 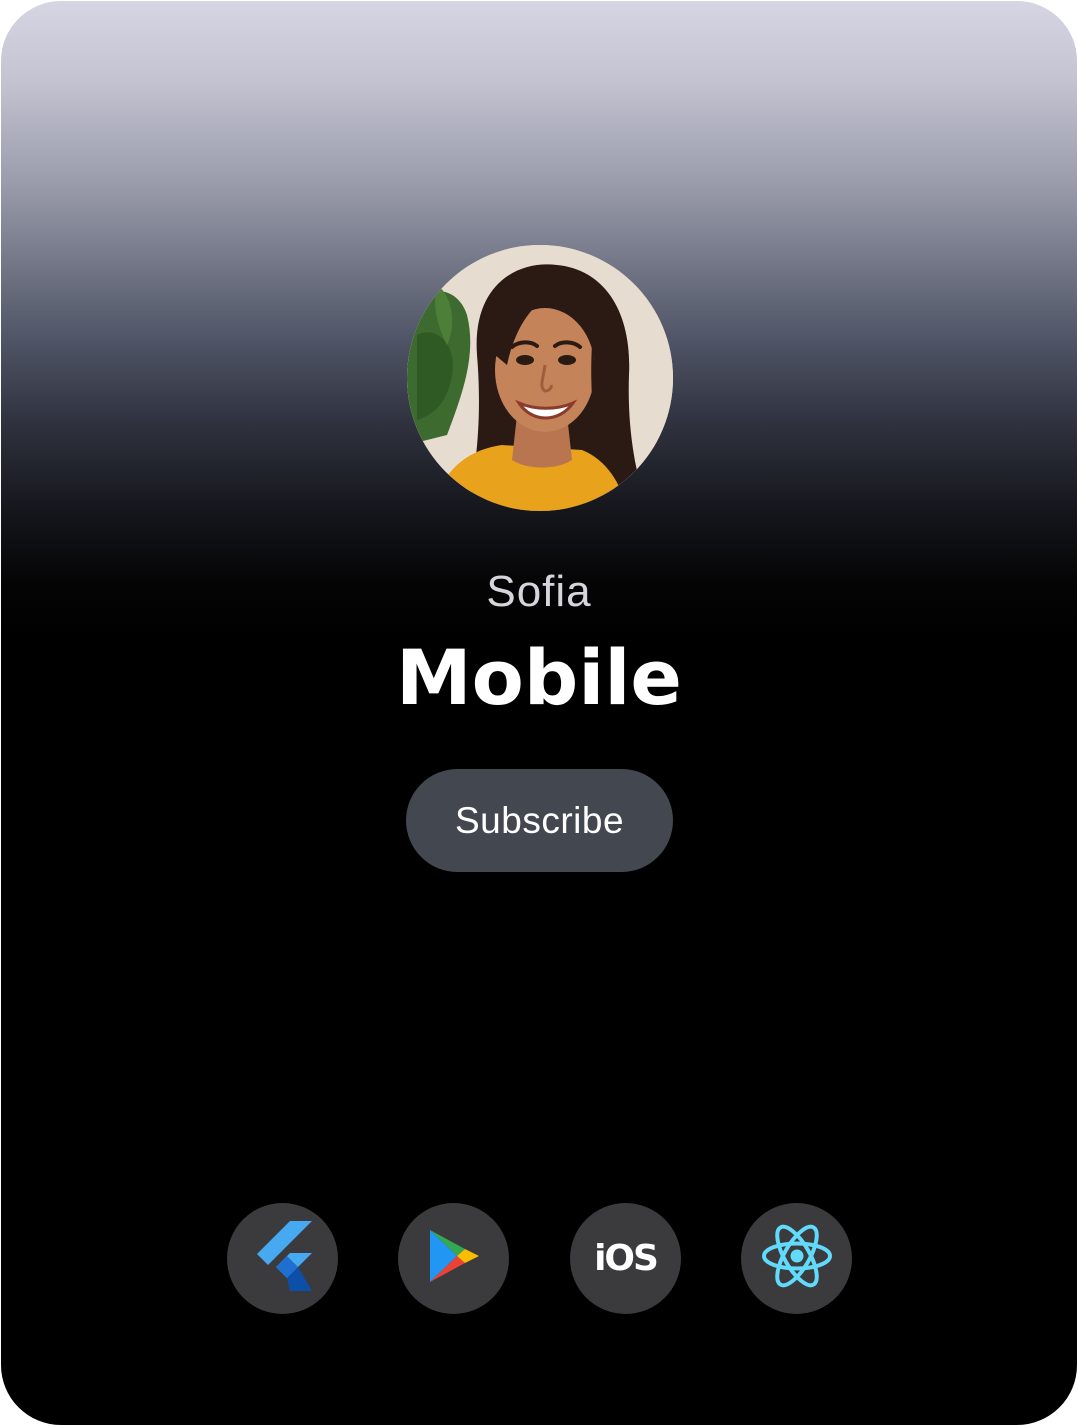 I want to click on react-icon, so click(x=797, y=1258).